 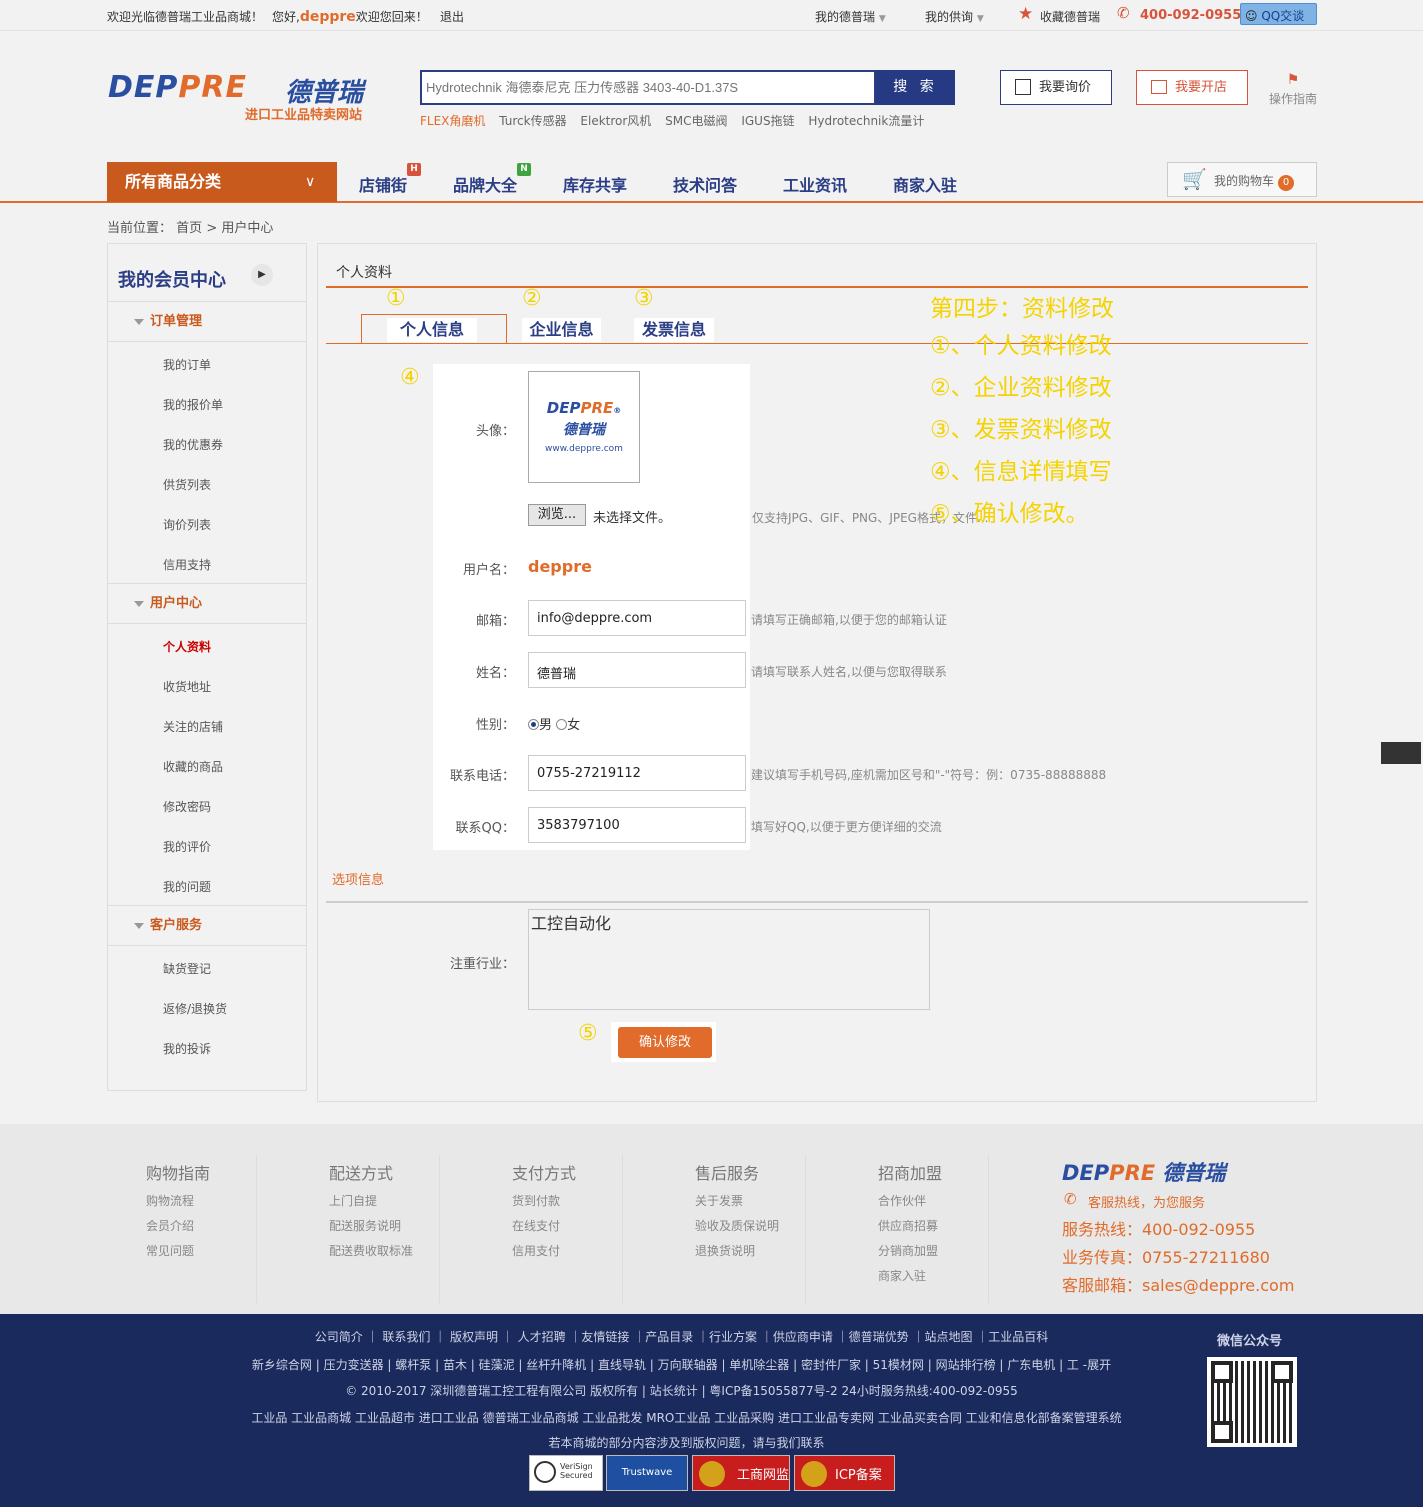 What do you see at coordinates (1242, 179) in the screenshot?
I see `cart-button: 🛒 我的购物车 0` at bounding box center [1242, 179].